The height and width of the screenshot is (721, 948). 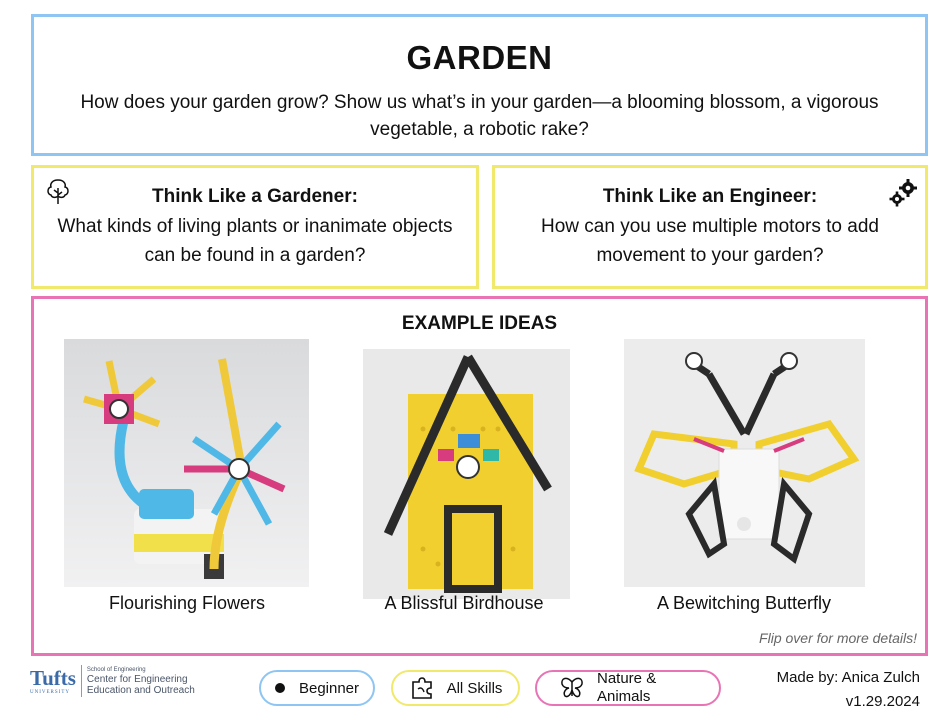 I want to click on examples-heading: EXAMPLE IDEAS, so click(x=479, y=323).